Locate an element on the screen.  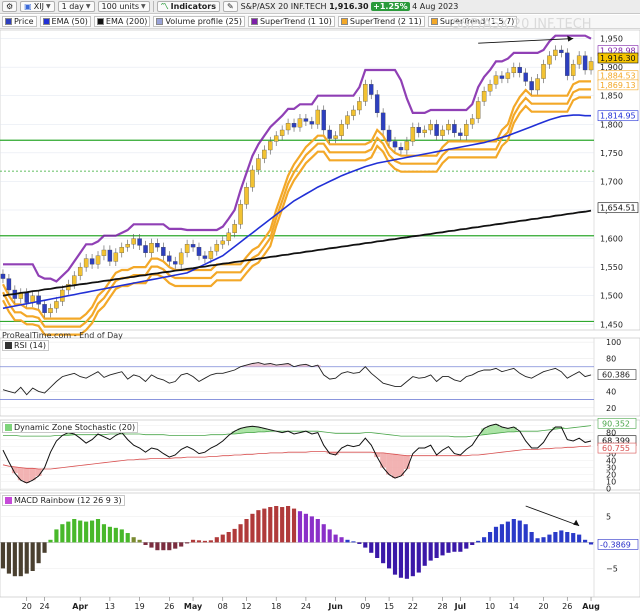
price-y-tick-label: 1,850 is located at coordinates (611, 96).